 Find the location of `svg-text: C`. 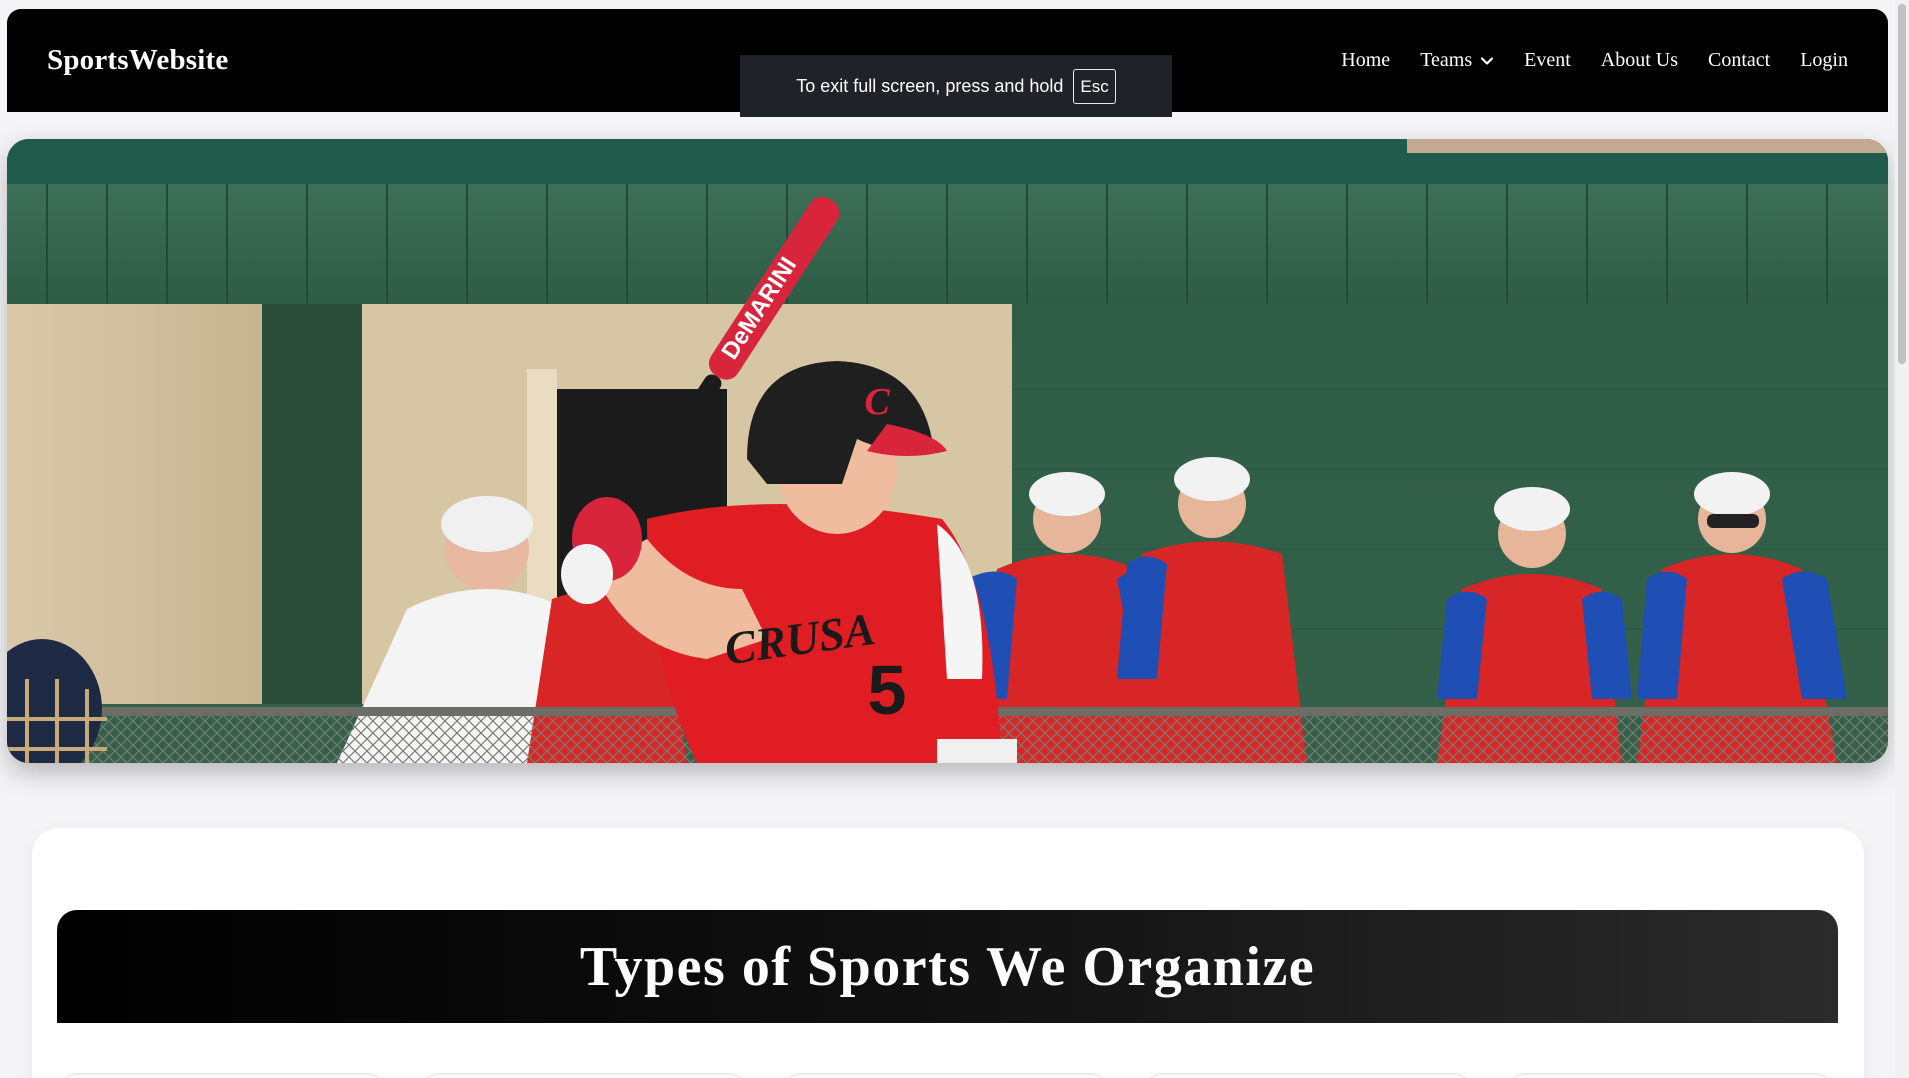

svg-text: C is located at coordinates (877, 402).